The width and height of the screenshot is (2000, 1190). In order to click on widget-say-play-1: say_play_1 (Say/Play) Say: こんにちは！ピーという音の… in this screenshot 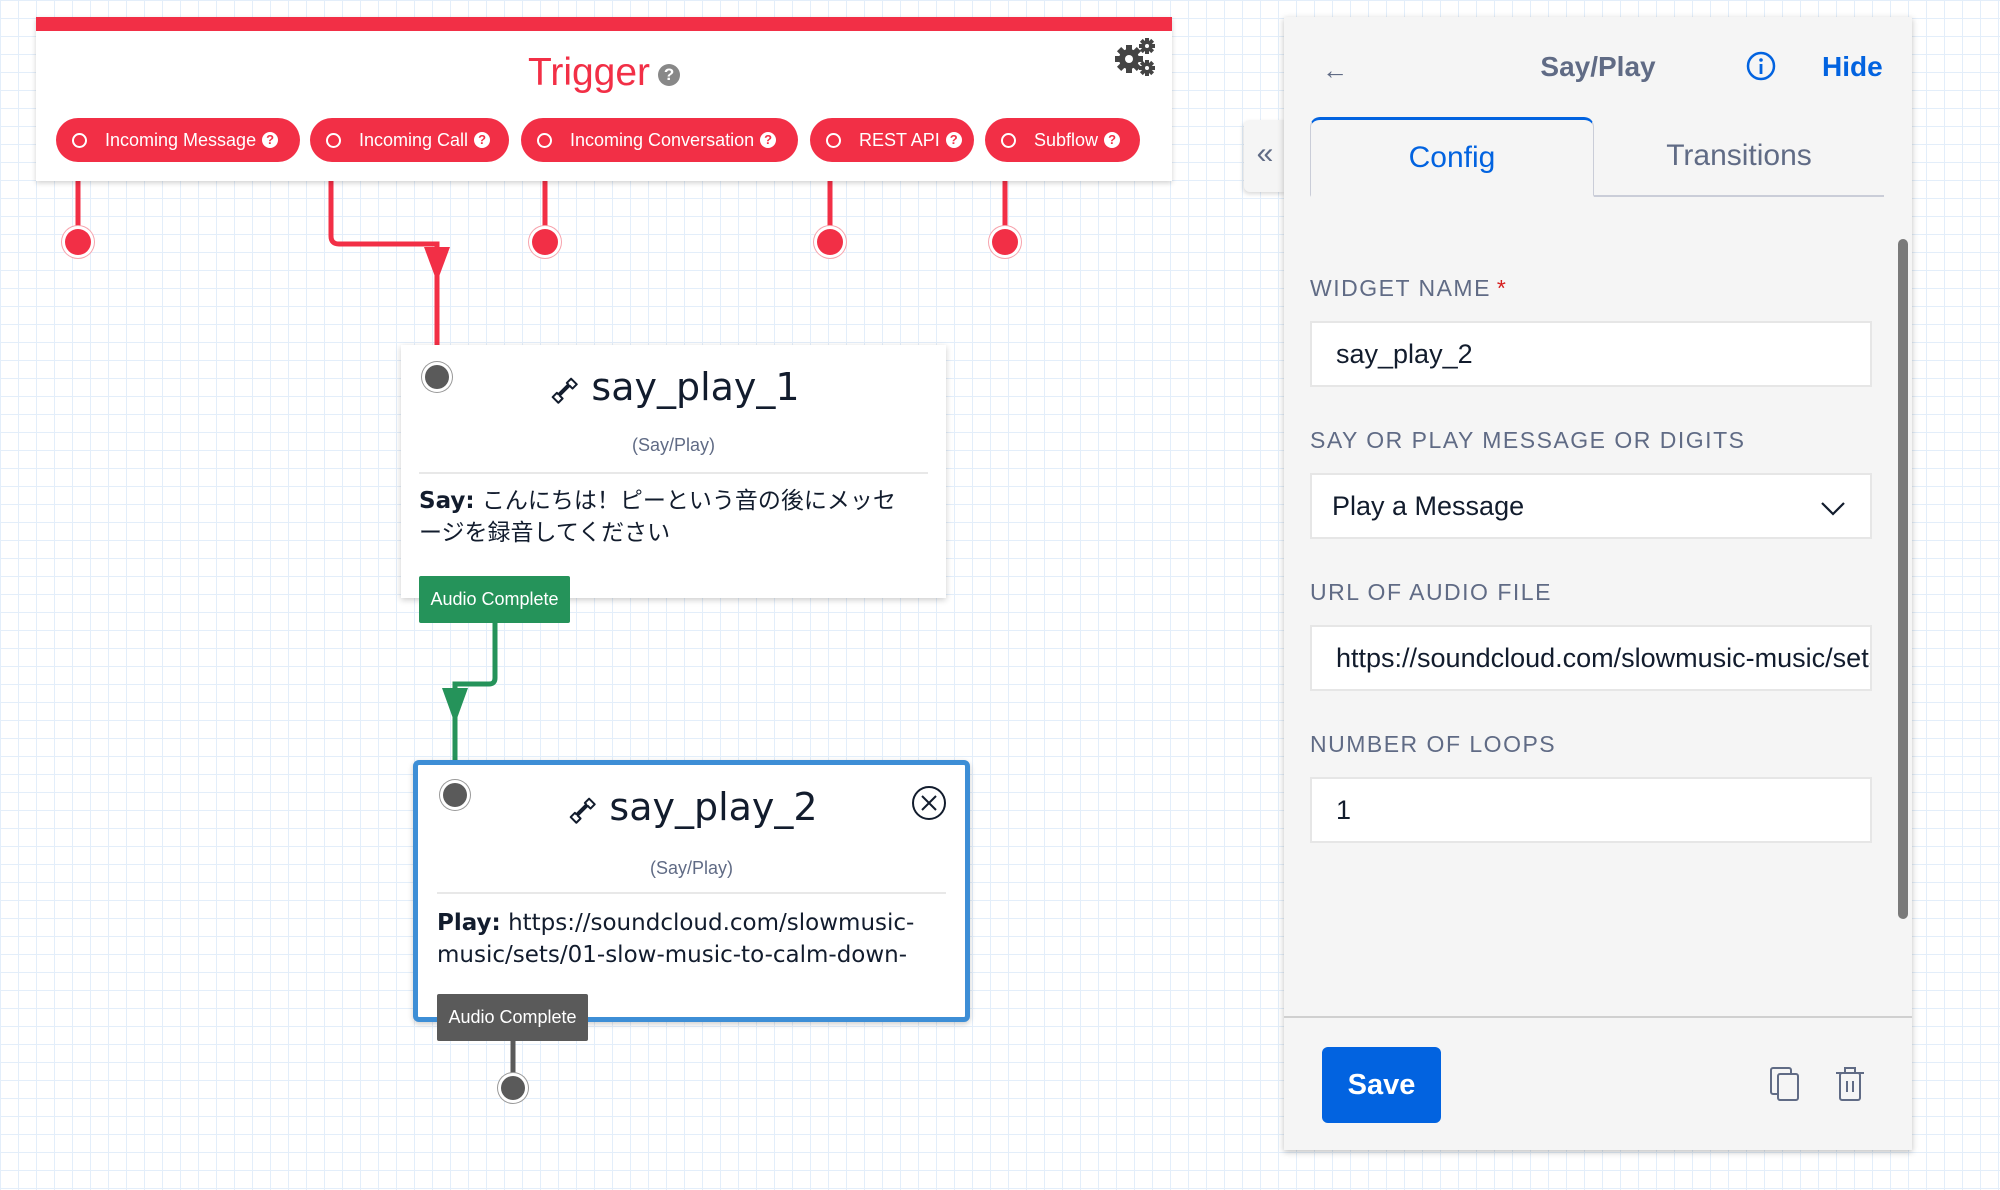, I will do `click(673, 471)`.